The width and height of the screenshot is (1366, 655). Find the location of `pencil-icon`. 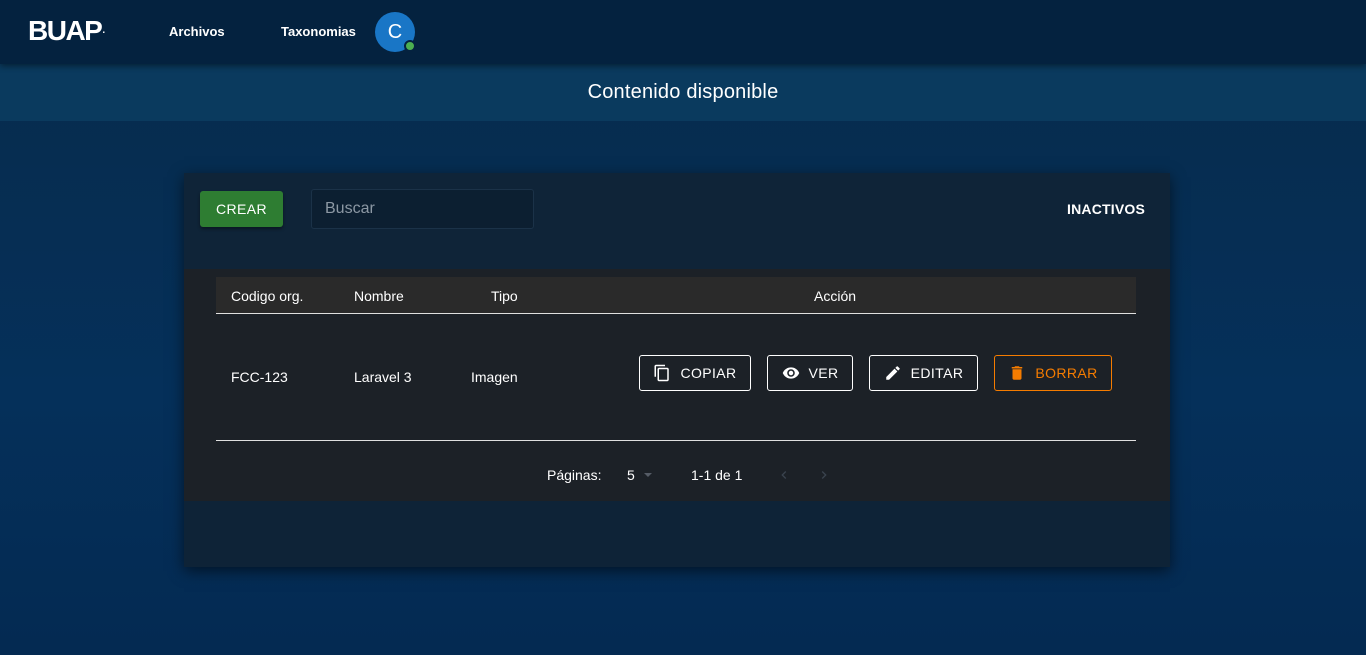

pencil-icon is located at coordinates (892, 373).